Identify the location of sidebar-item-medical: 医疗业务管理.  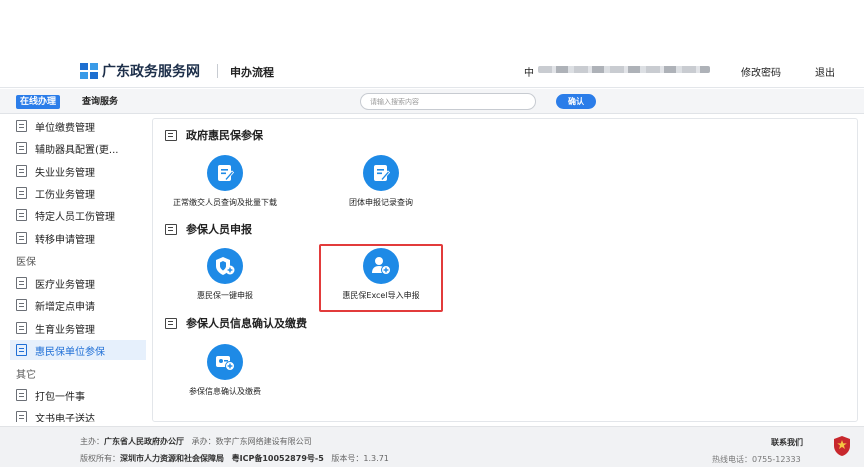
(78, 283).